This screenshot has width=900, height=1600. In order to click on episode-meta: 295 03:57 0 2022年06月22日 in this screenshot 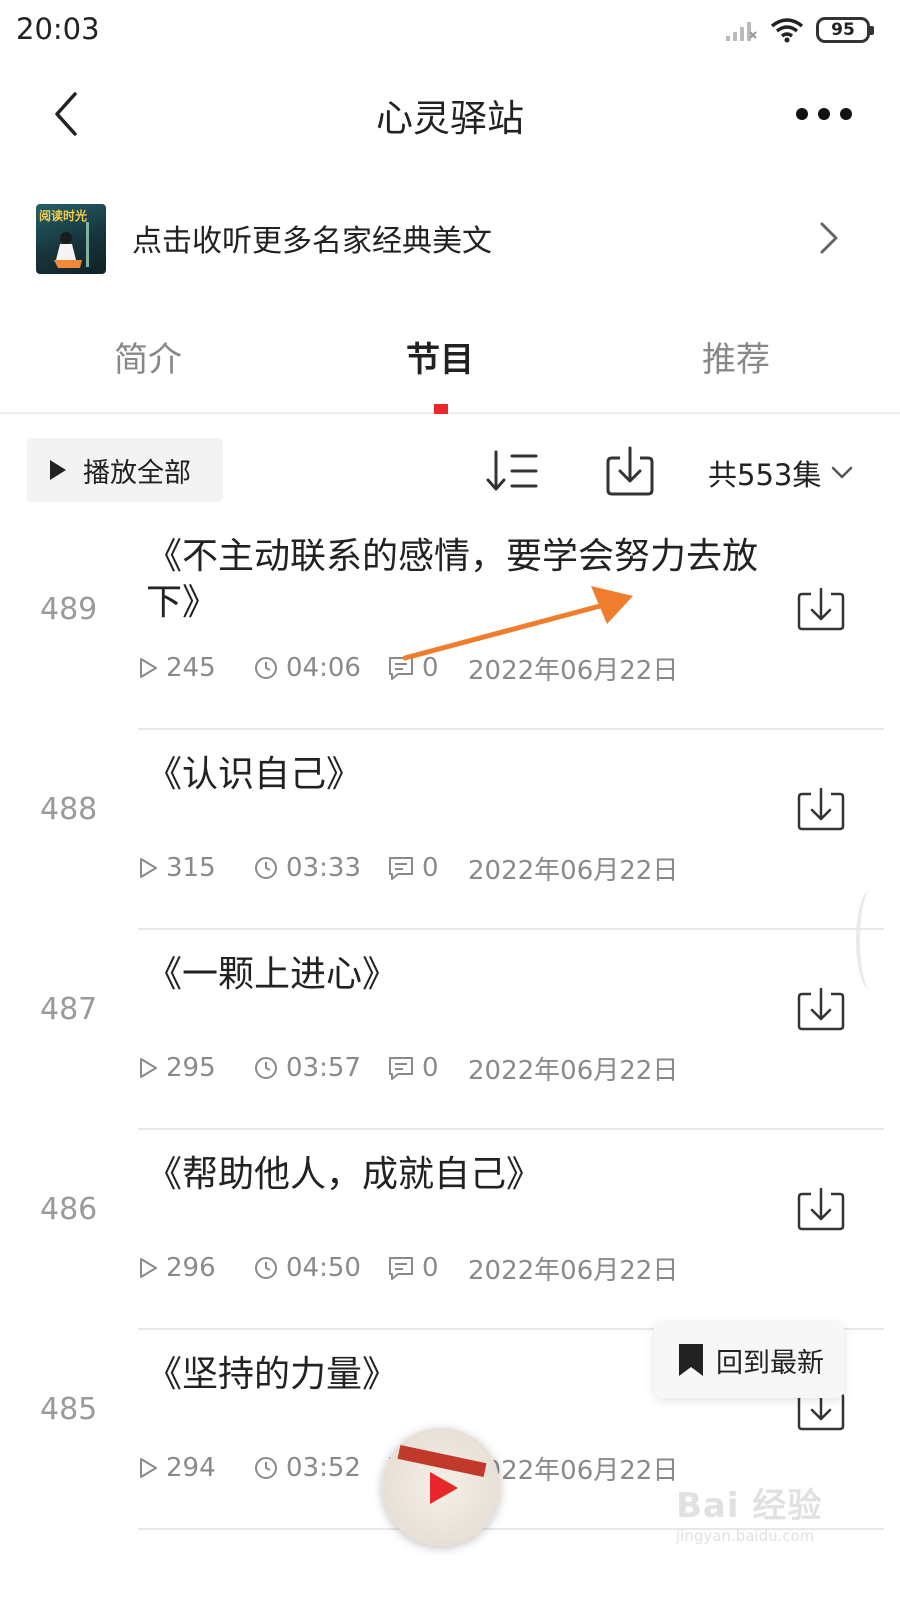, I will do `click(408, 1068)`.